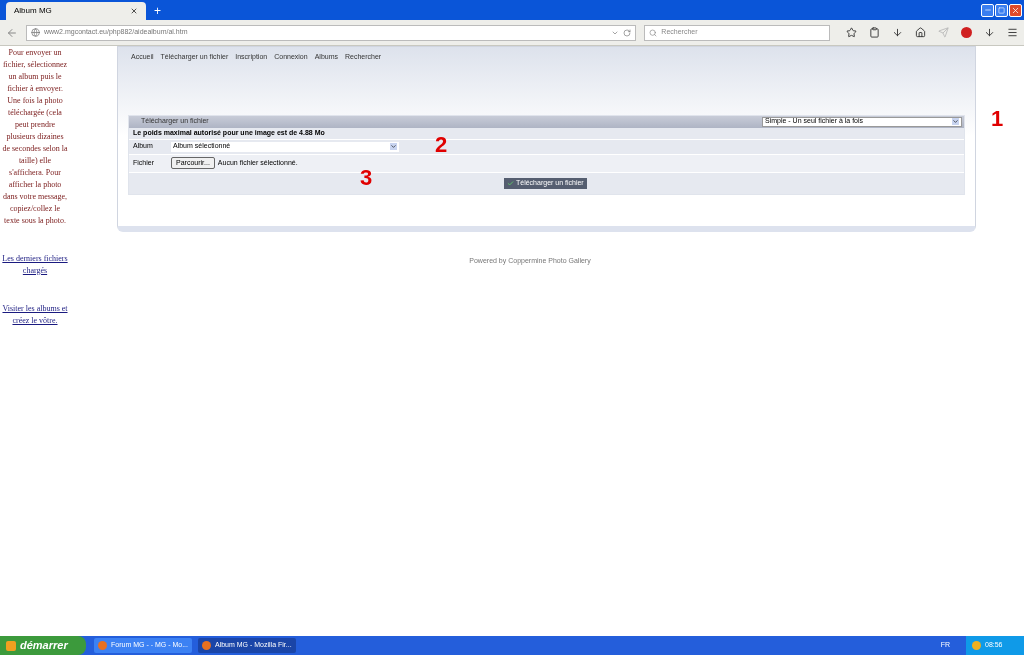 The height and width of the screenshot is (655, 1024). I want to click on search-icon, so click(653, 32).